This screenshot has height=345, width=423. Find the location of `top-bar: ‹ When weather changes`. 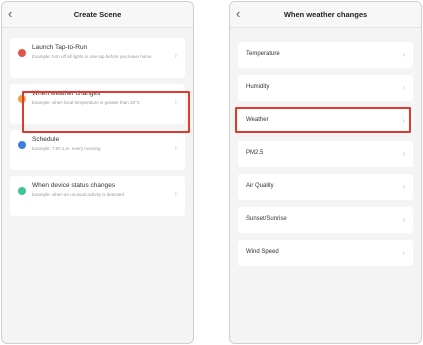

top-bar: ‹ When weather changes is located at coordinates (325, 15).